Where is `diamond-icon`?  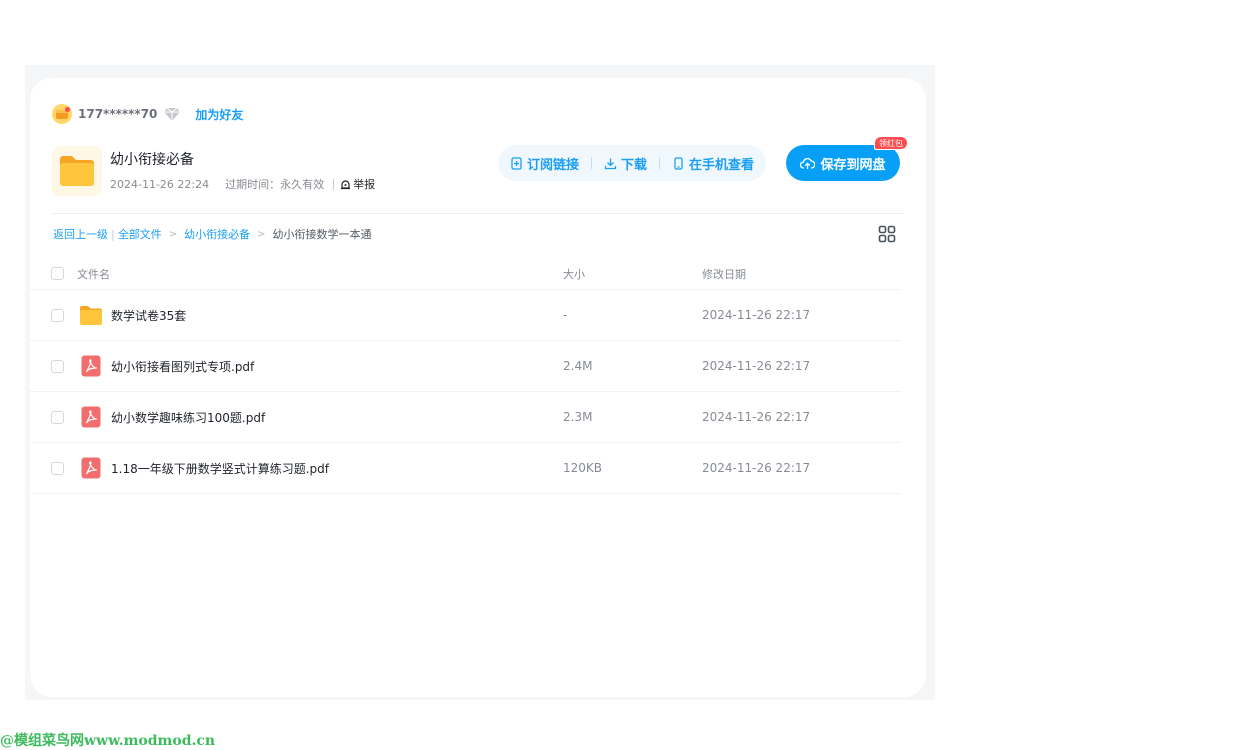
diamond-icon is located at coordinates (172, 114).